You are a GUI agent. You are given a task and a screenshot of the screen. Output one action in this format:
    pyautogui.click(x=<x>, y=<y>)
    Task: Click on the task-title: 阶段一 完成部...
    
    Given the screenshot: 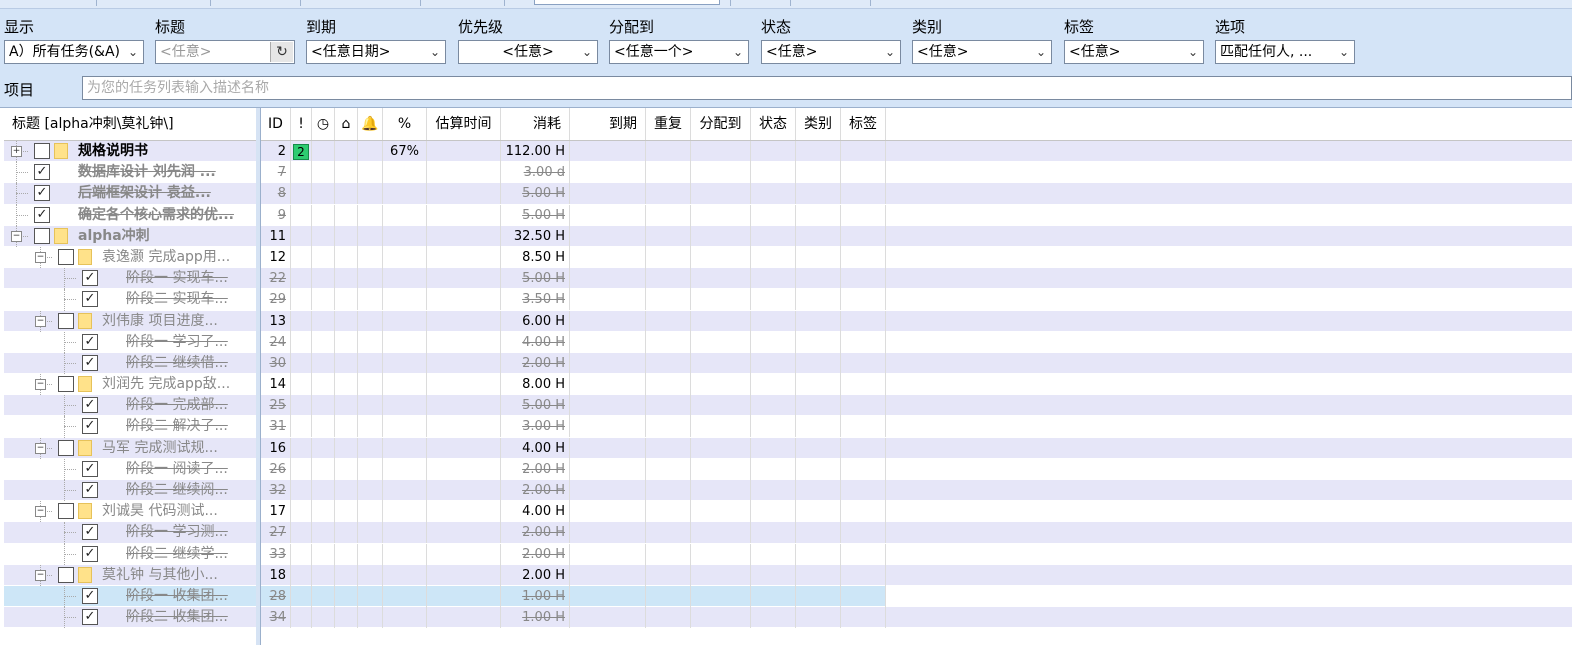 What is the action you would take?
    pyautogui.click(x=190, y=405)
    